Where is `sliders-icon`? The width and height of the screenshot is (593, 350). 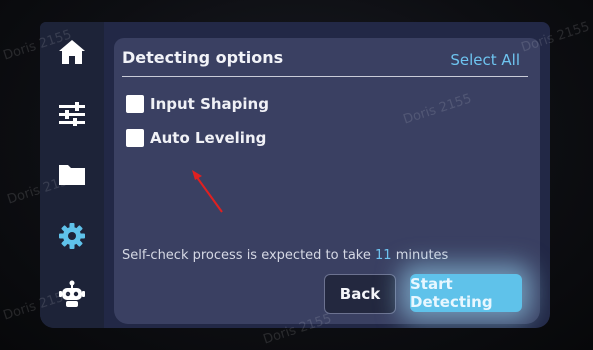 sliders-icon is located at coordinates (72, 114).